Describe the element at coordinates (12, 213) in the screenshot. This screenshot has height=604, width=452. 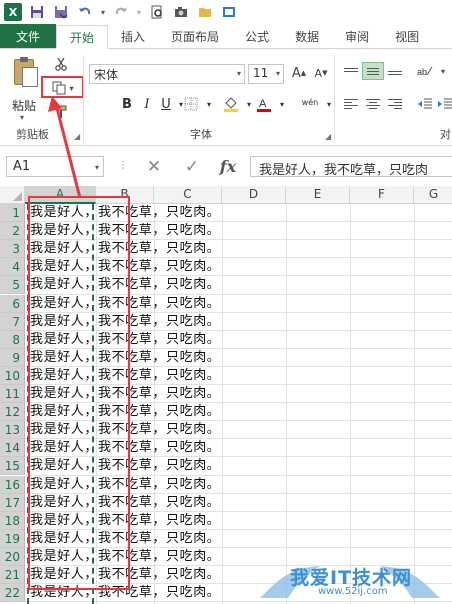
I see `row-header: 1` at that location.